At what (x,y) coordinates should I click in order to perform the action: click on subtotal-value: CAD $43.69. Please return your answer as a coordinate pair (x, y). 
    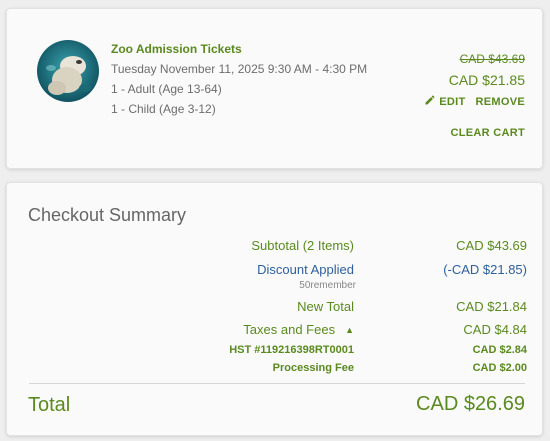
    Looking at the image, I should click on (491, 245).